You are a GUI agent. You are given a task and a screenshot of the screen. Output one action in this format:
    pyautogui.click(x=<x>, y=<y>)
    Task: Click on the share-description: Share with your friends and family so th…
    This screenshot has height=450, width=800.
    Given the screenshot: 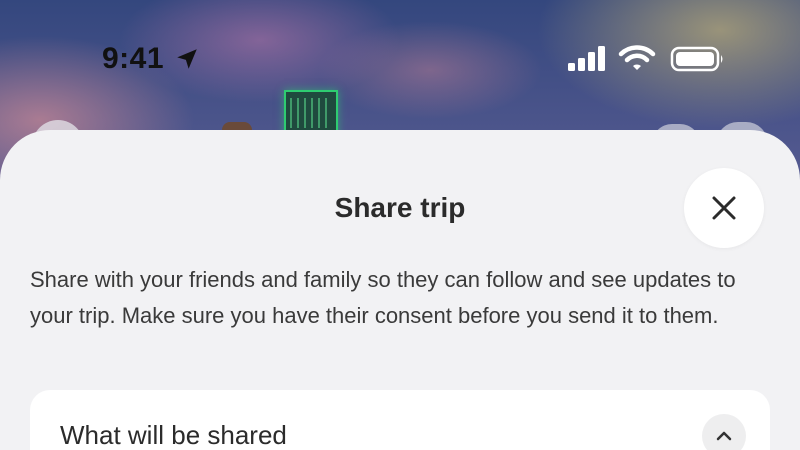 What is the action you would take?
    pyautogui.click(x=383, y=297)
    